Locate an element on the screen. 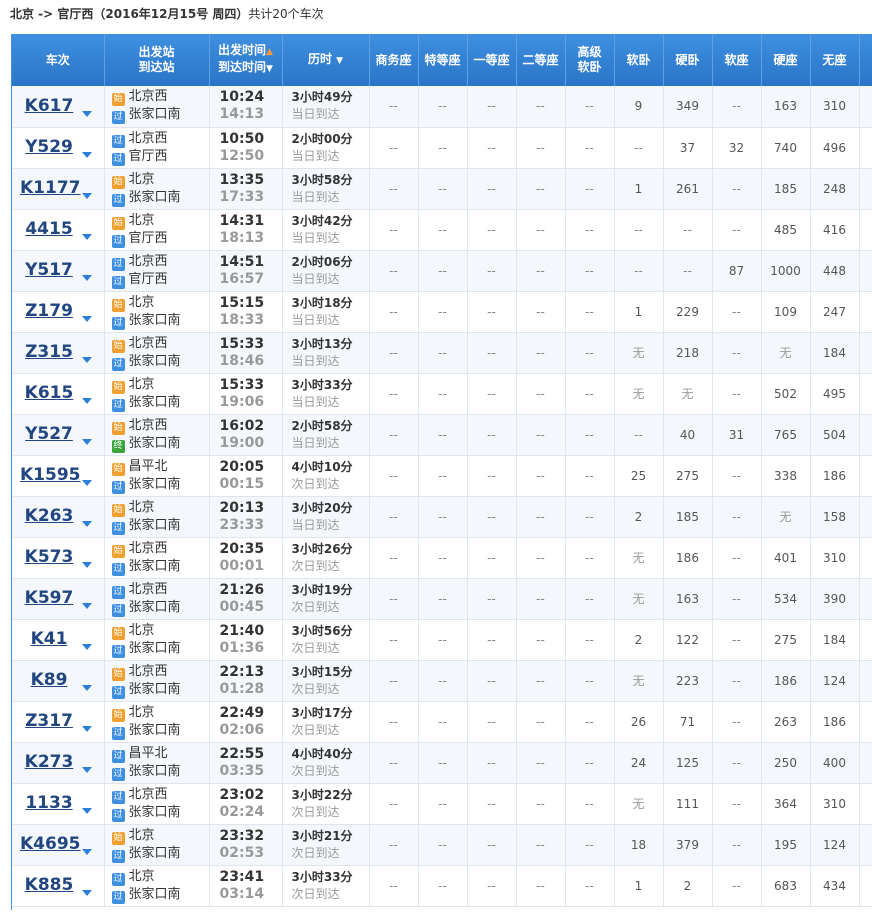  arrival-time: 03:35 is located at coordinates (242, 770).